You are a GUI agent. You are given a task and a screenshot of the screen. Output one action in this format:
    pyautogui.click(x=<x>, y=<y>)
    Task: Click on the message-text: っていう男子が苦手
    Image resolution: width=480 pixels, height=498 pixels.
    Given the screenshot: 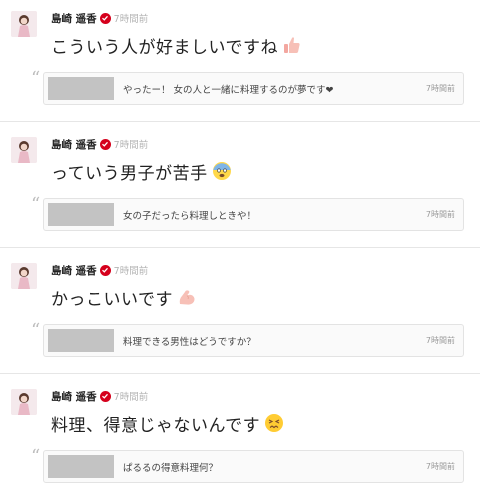 What is the action you would take?
    pyautogui.click(x=129, y=173)
    